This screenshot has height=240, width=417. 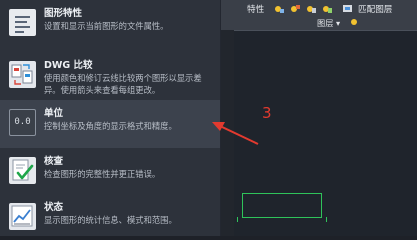 I want to click on menu-item-drawing-properties: 图形特性 设置和显示当前图形的文件属性。, so click(x=110, y=24).